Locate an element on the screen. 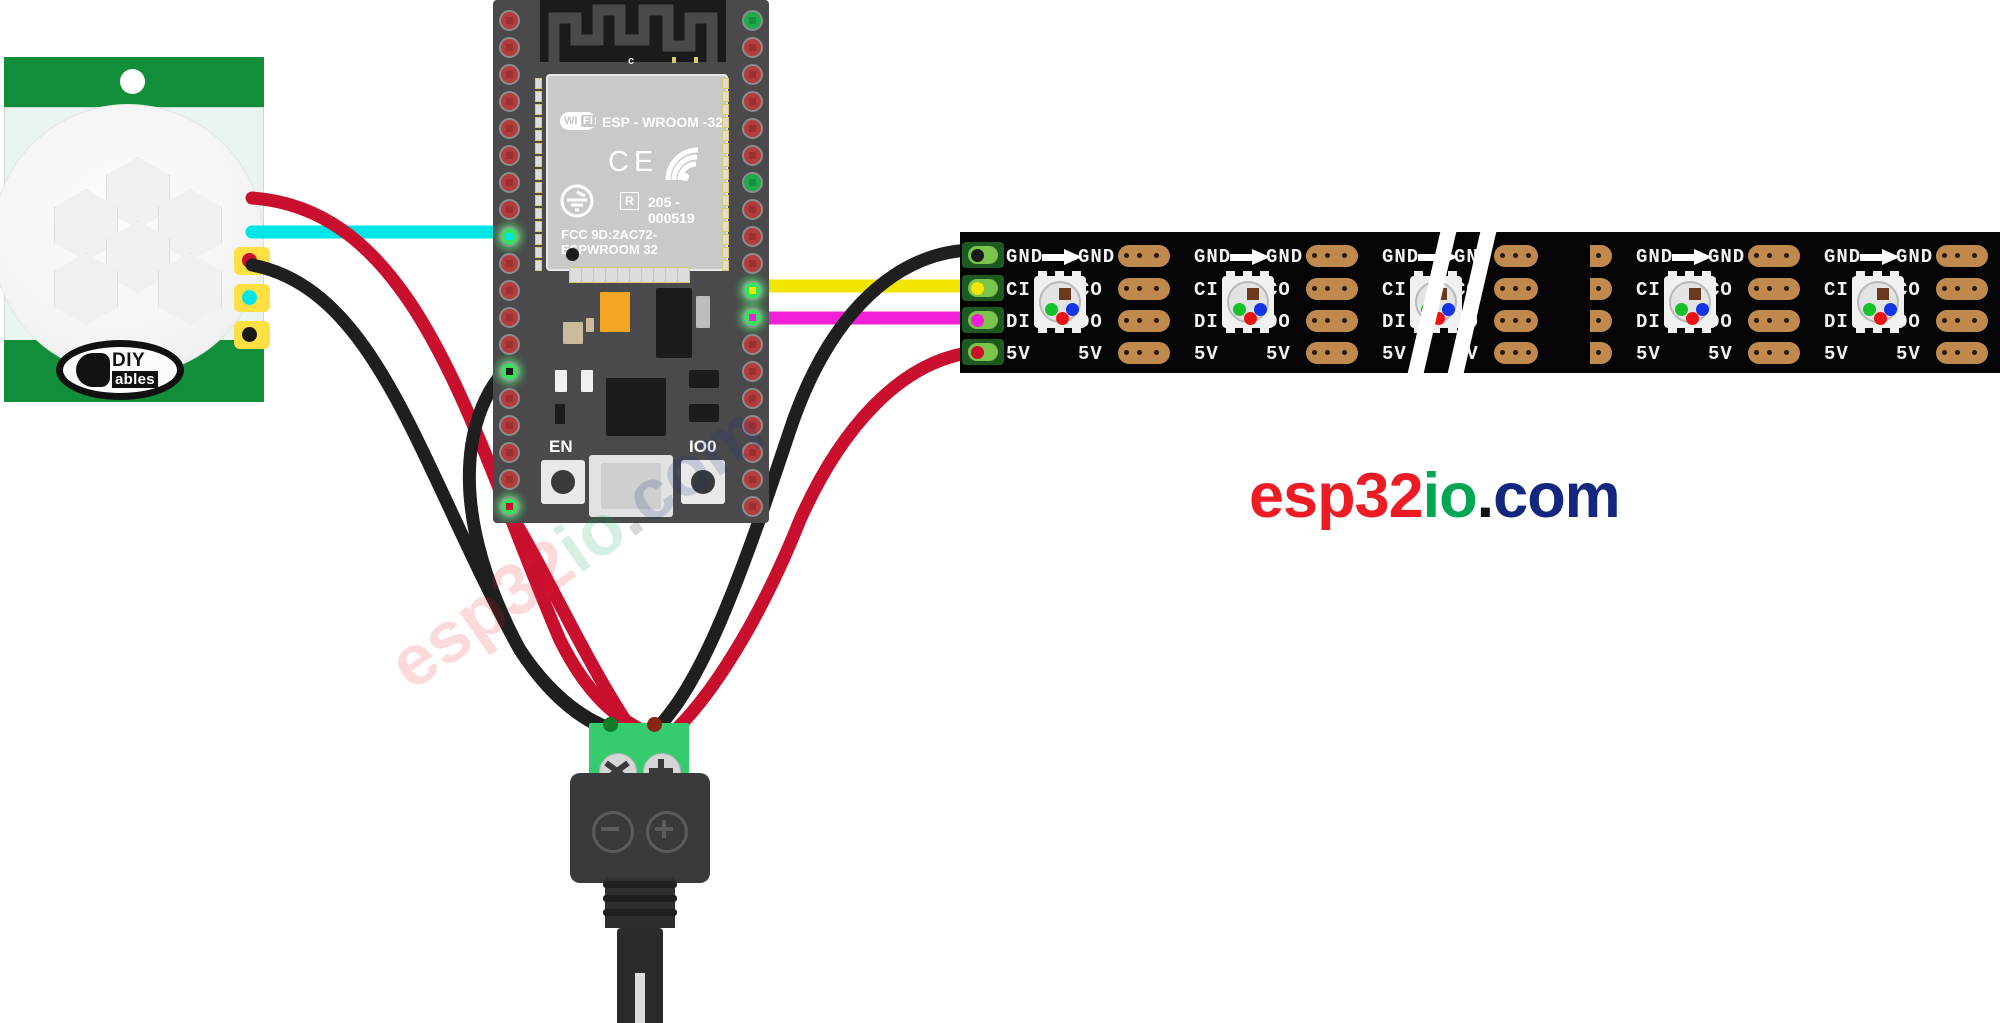  esp32-capacitor is located at coordinates (615, 312).